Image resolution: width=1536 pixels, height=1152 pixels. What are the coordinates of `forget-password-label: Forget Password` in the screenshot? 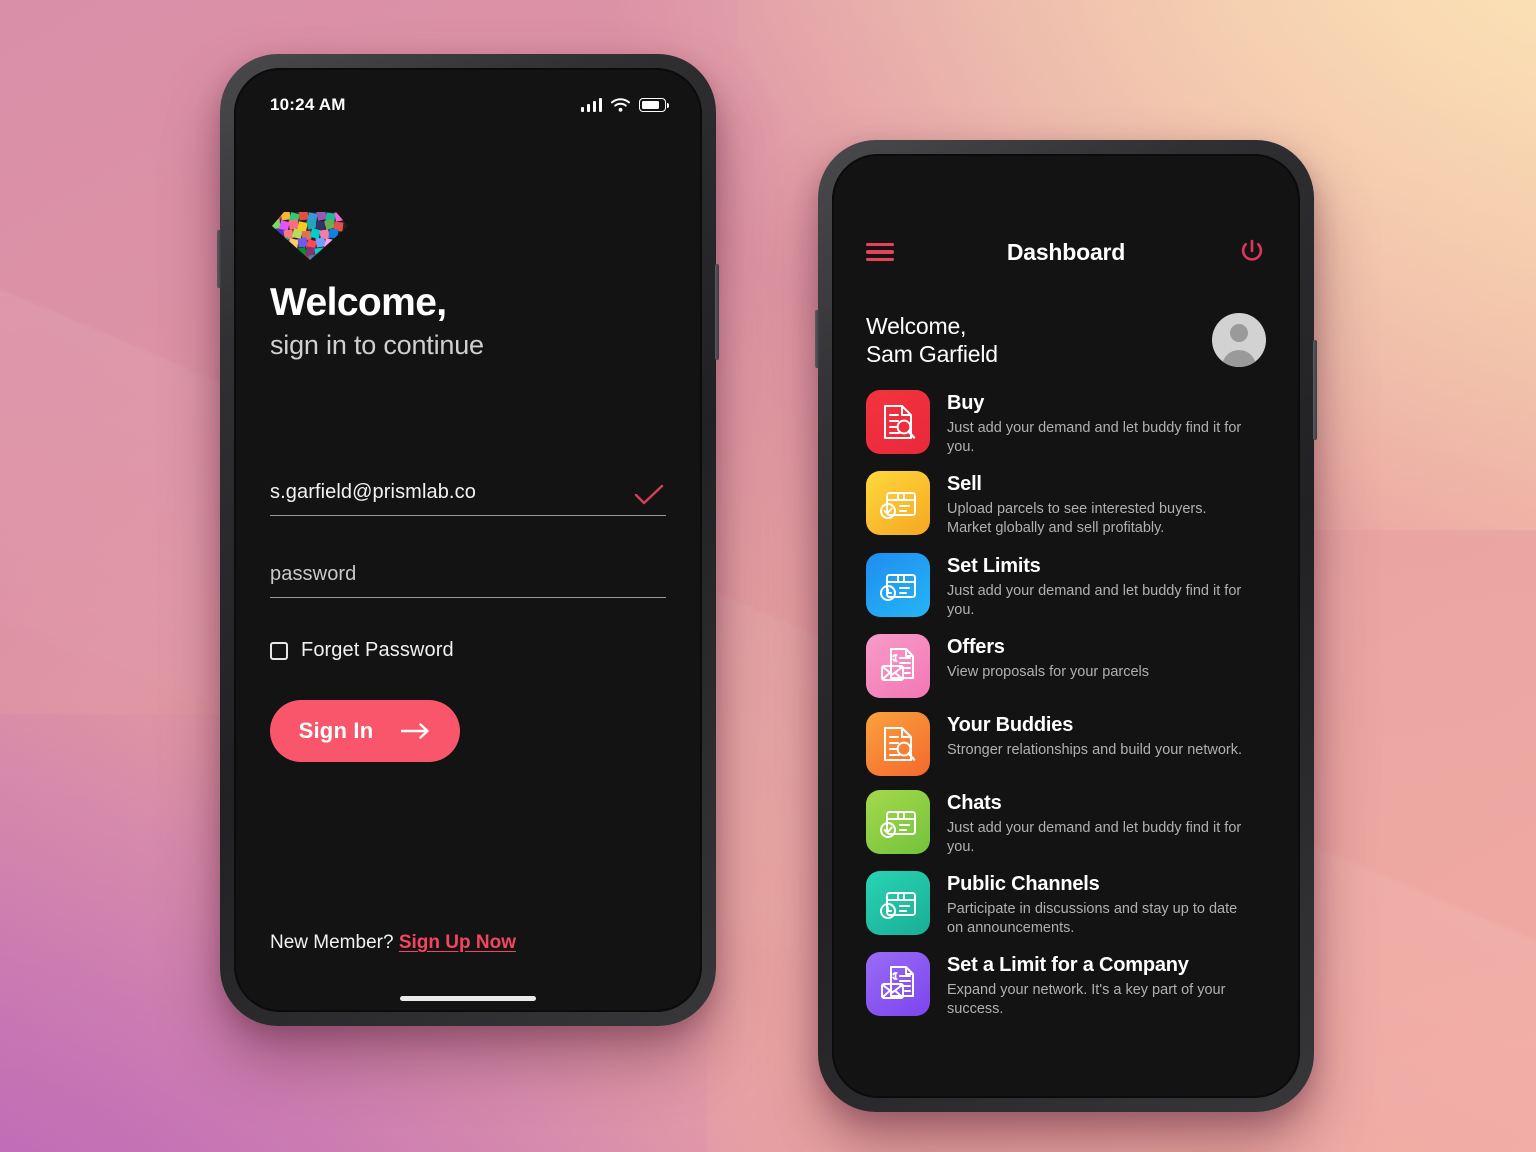 It's located at (377, 650).